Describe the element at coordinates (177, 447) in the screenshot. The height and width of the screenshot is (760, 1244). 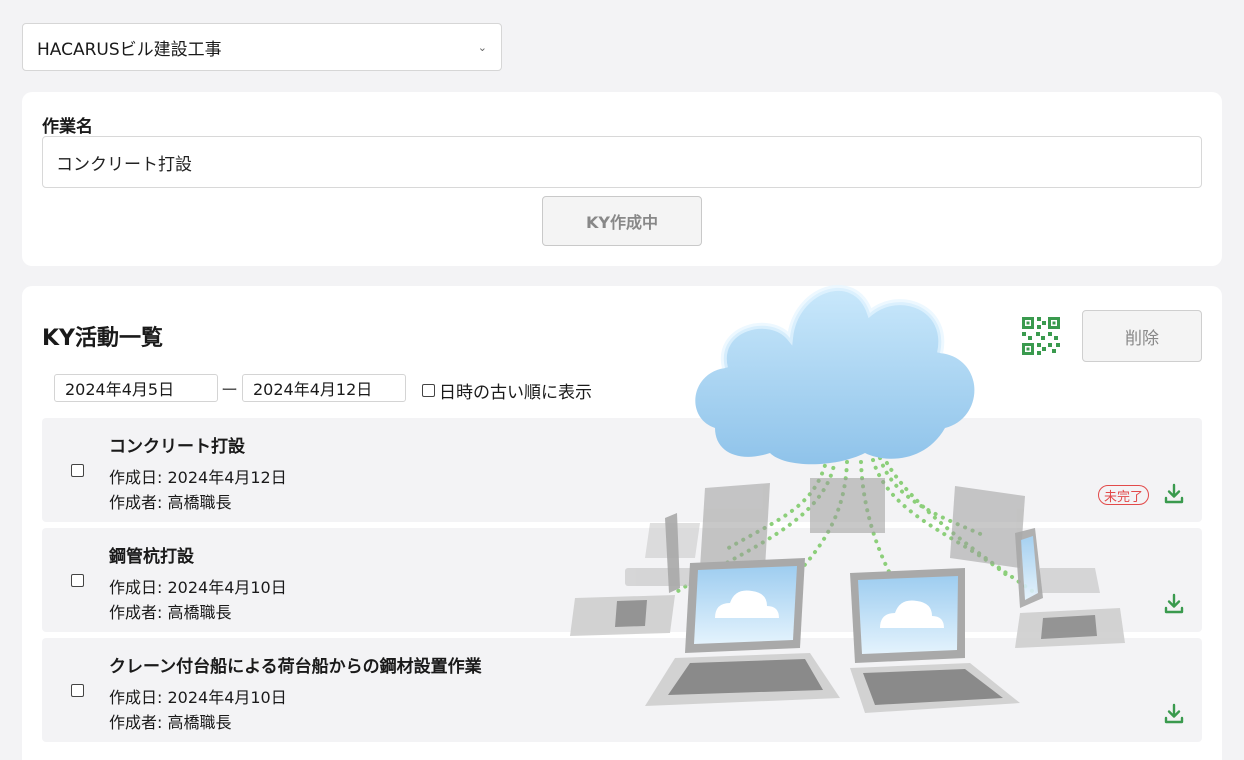
I see `item-title: コンクリート打設` at that location.